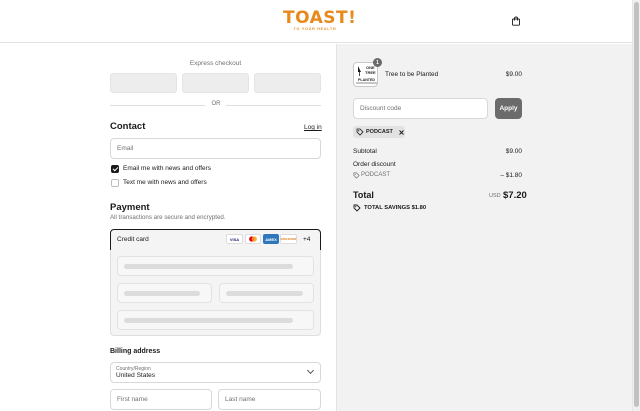 Image resolution: width=640 pixels, height=411 pixels. Describe the element at coordinates (370, 70) in the screenshot. I see `product-image-text: ONE TREE` at that location.